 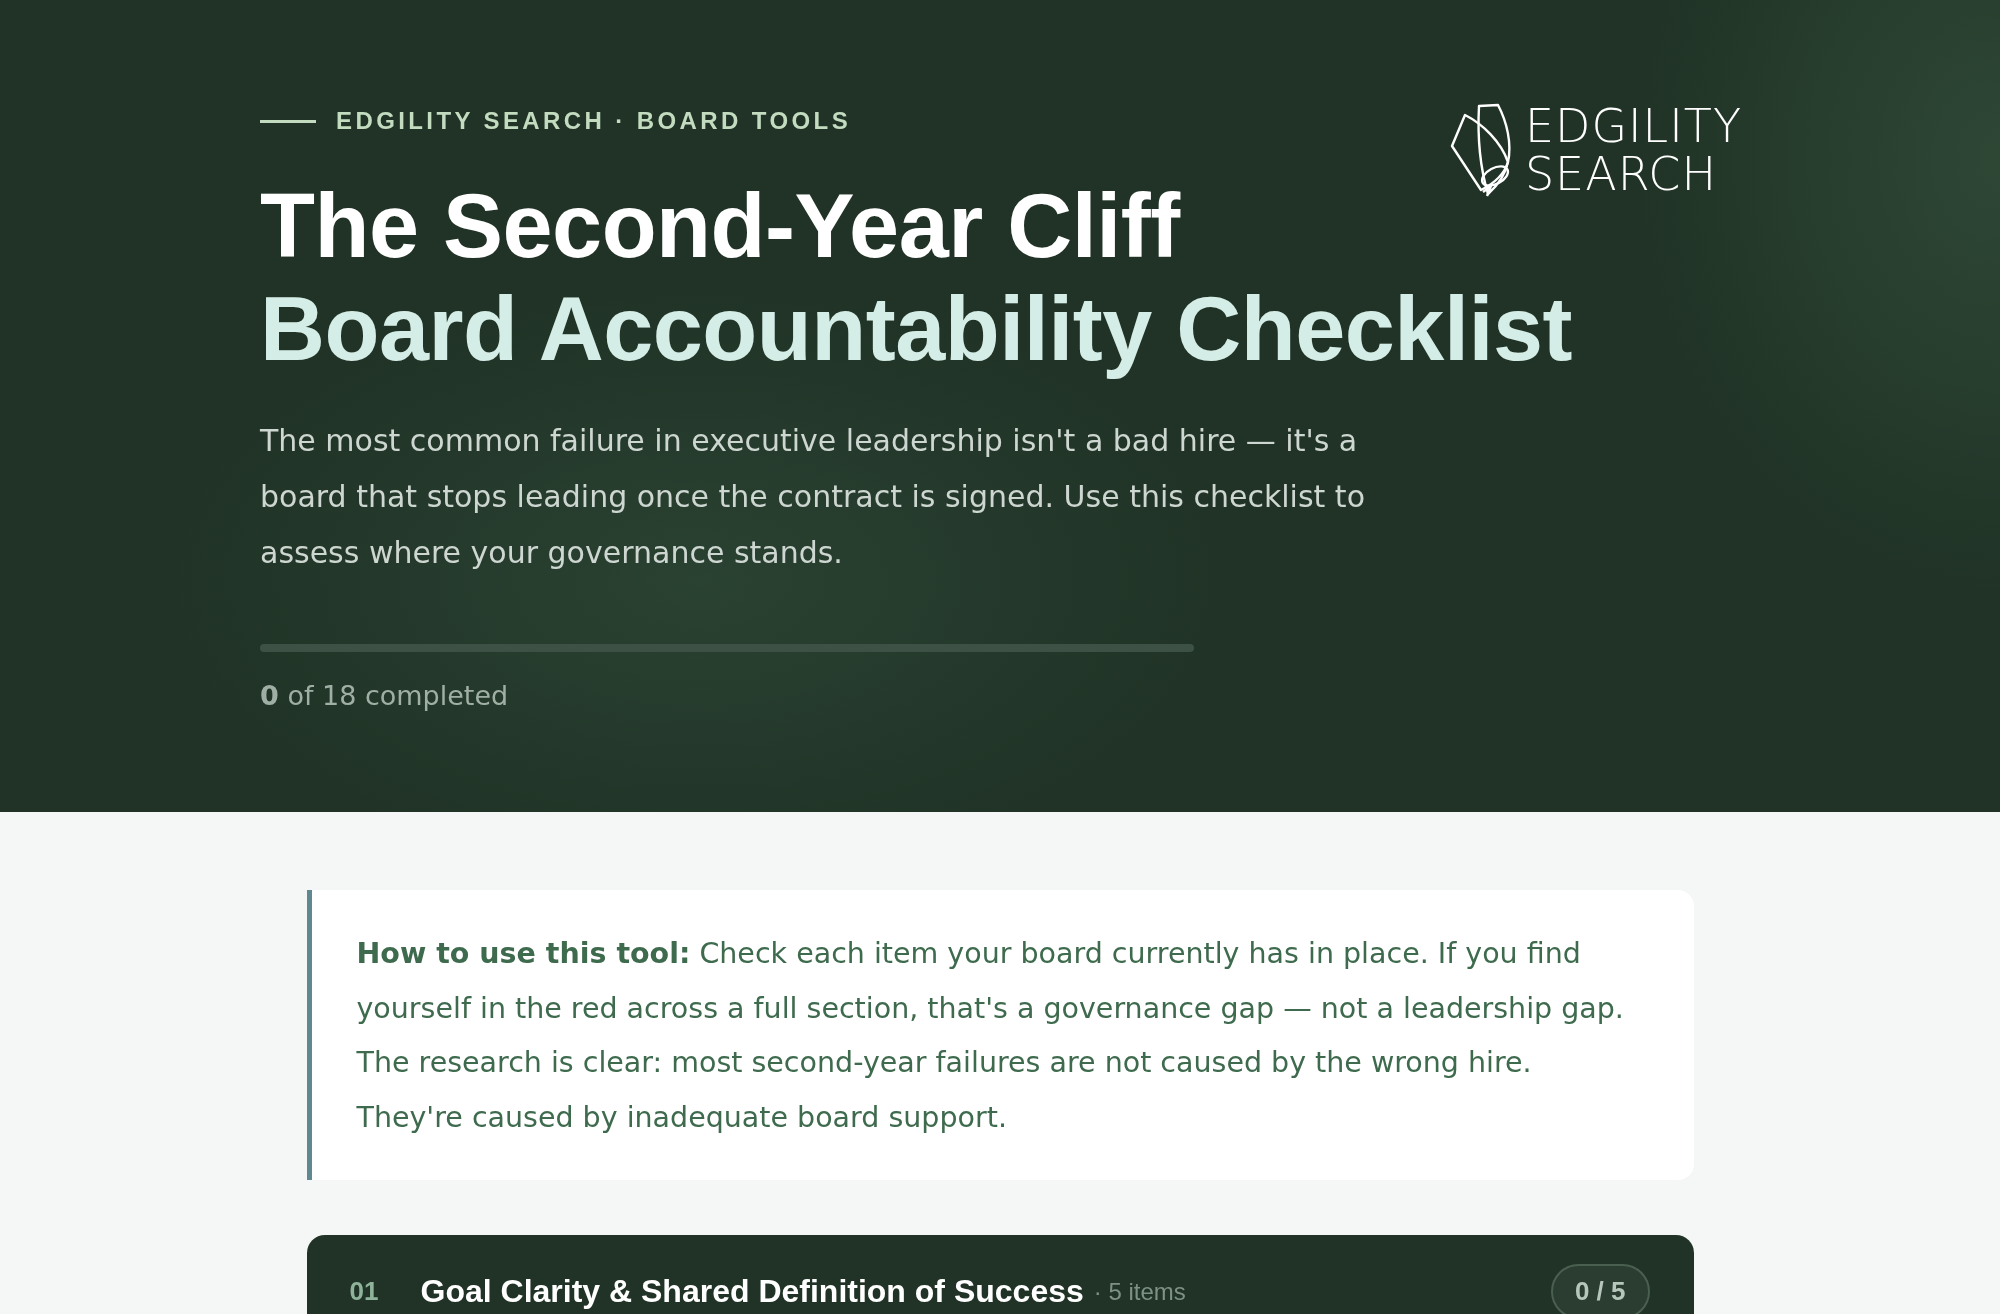 I want to click on section-item-count: · 5 items, so click(x=1139, y=1291).